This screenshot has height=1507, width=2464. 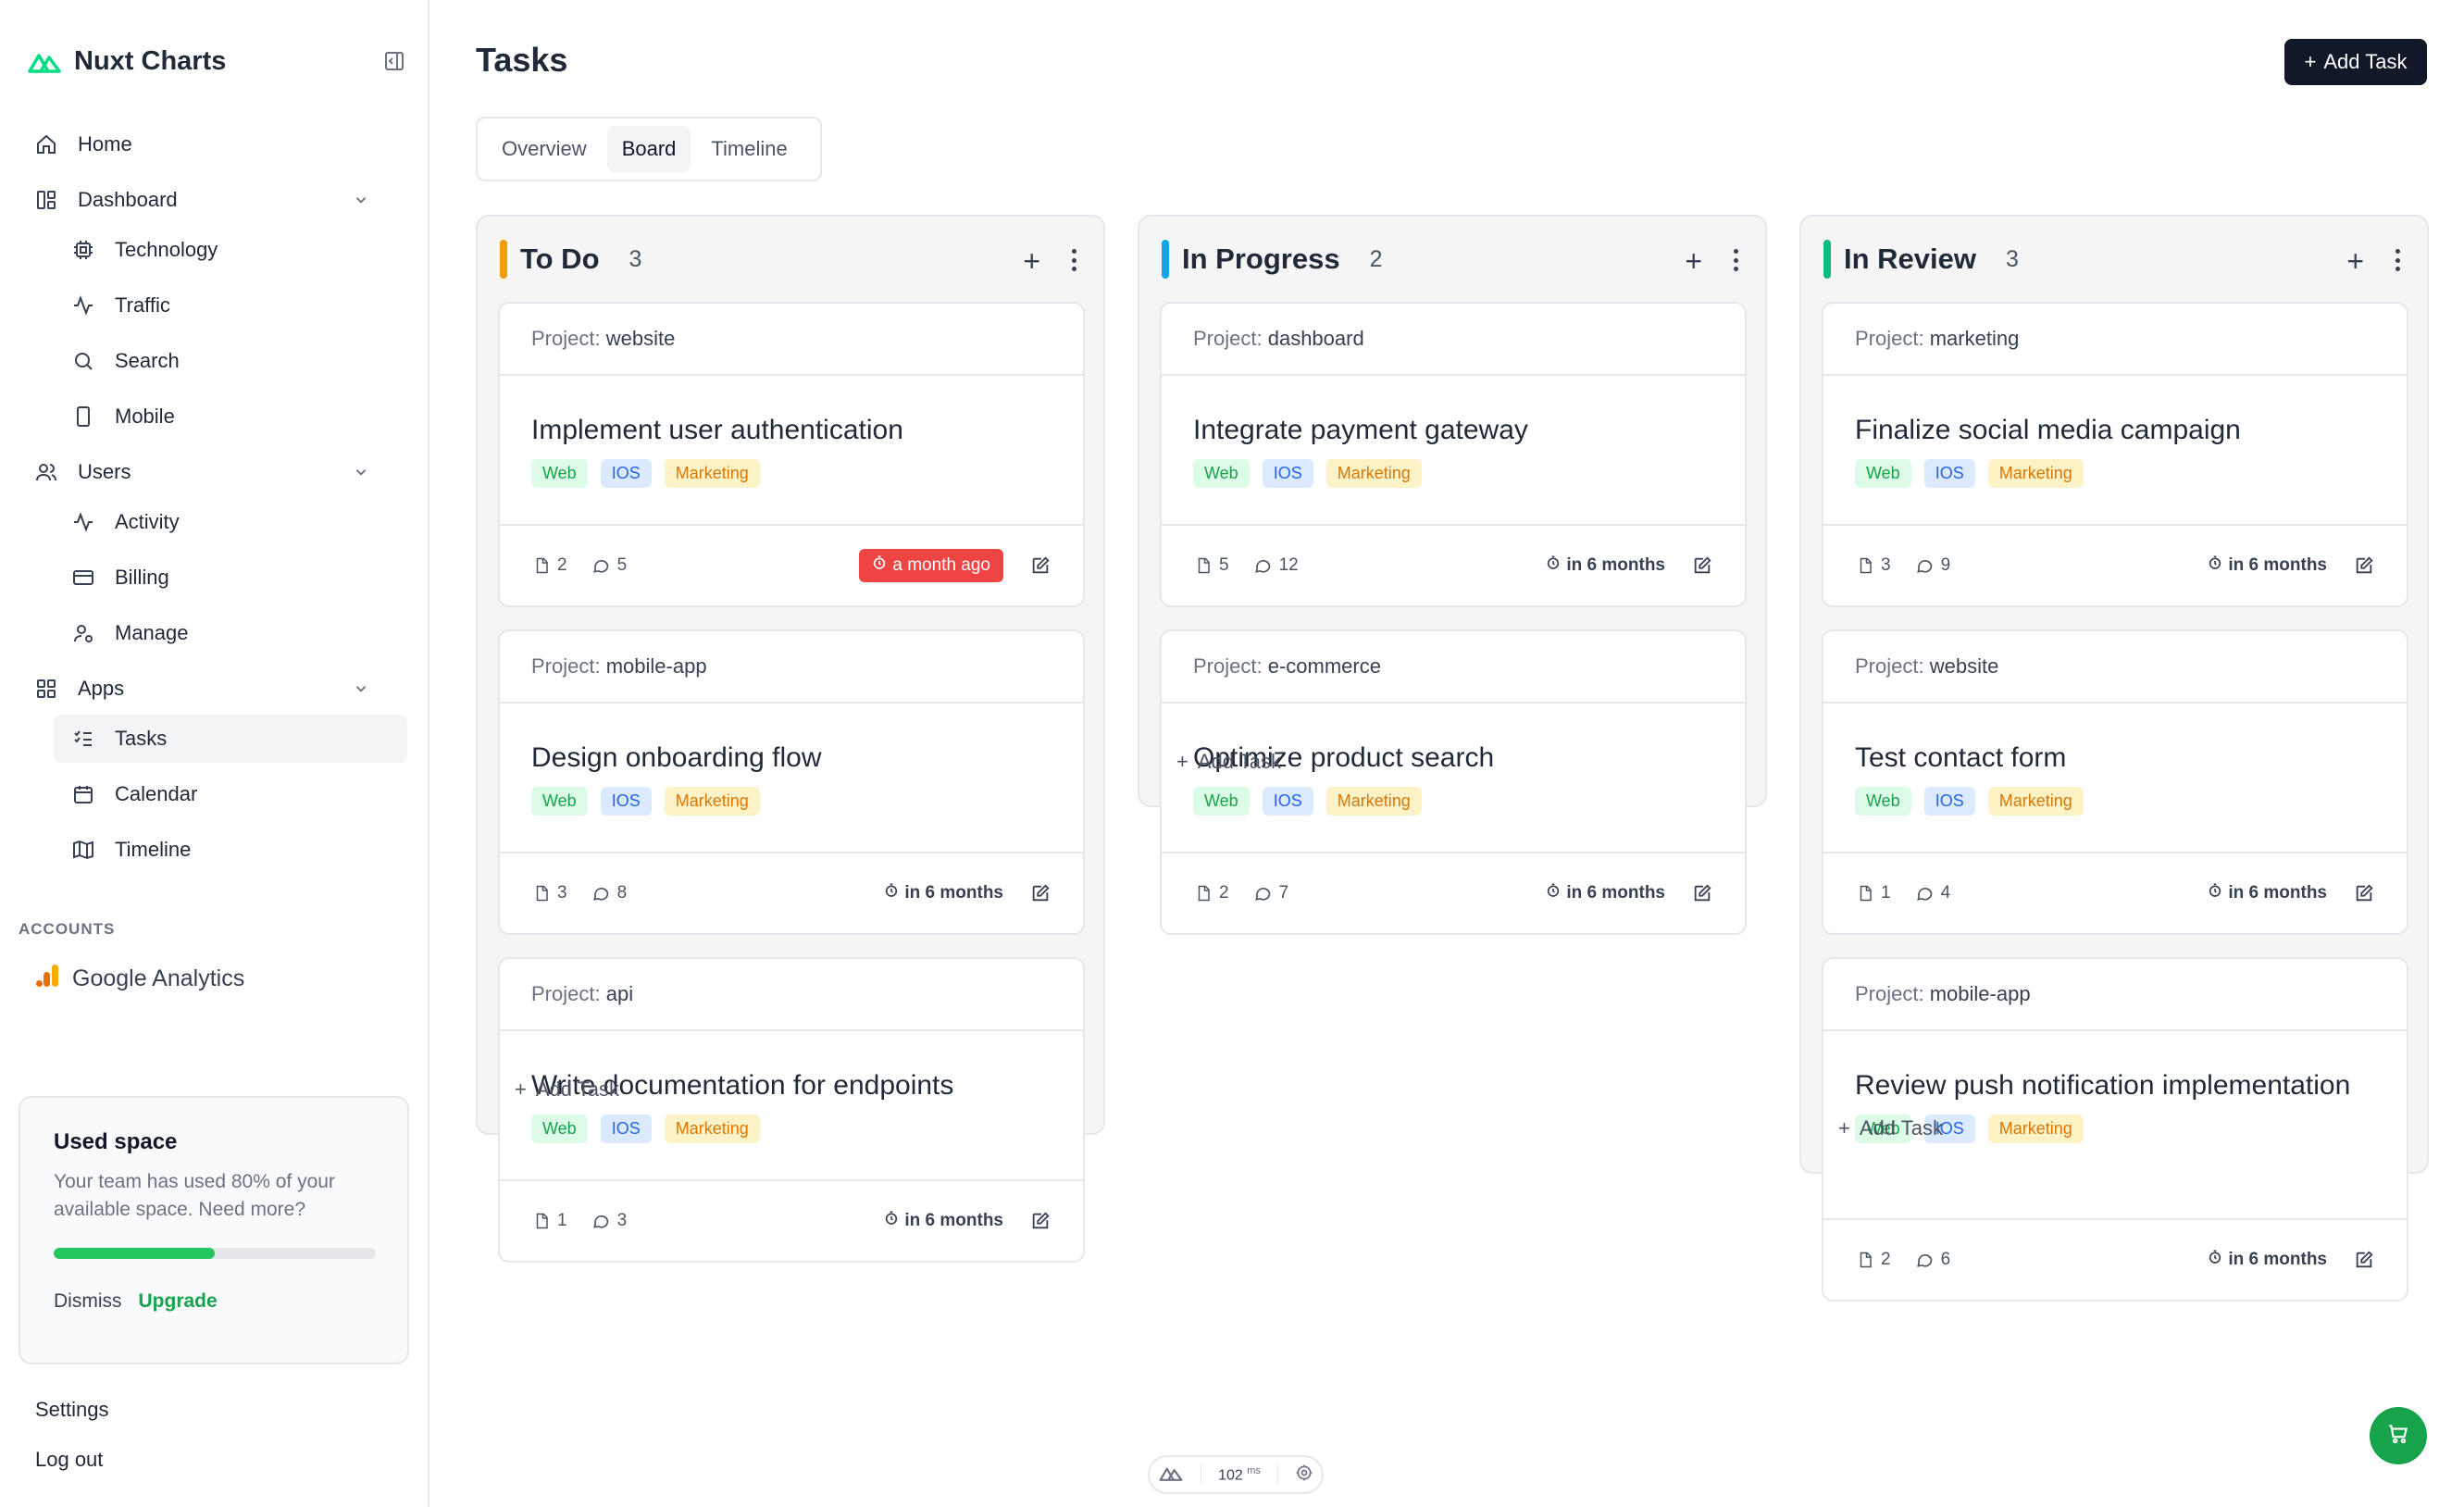 What do you see at coordinates (44, 61) in the screenshot?
I see `nuxt-logo-icon` at bounding box center [44, 61].